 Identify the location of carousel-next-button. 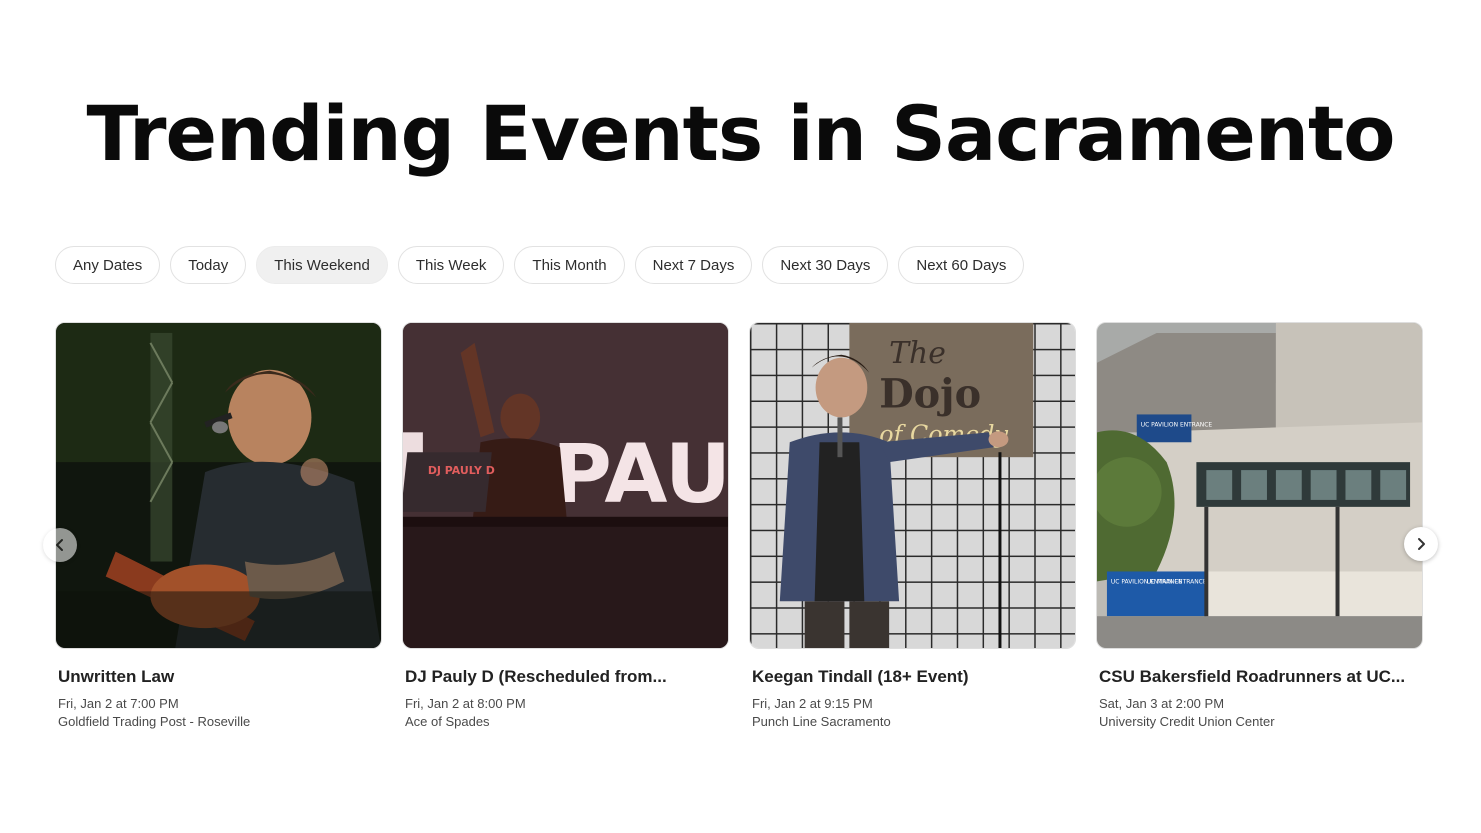
(1421, 544).